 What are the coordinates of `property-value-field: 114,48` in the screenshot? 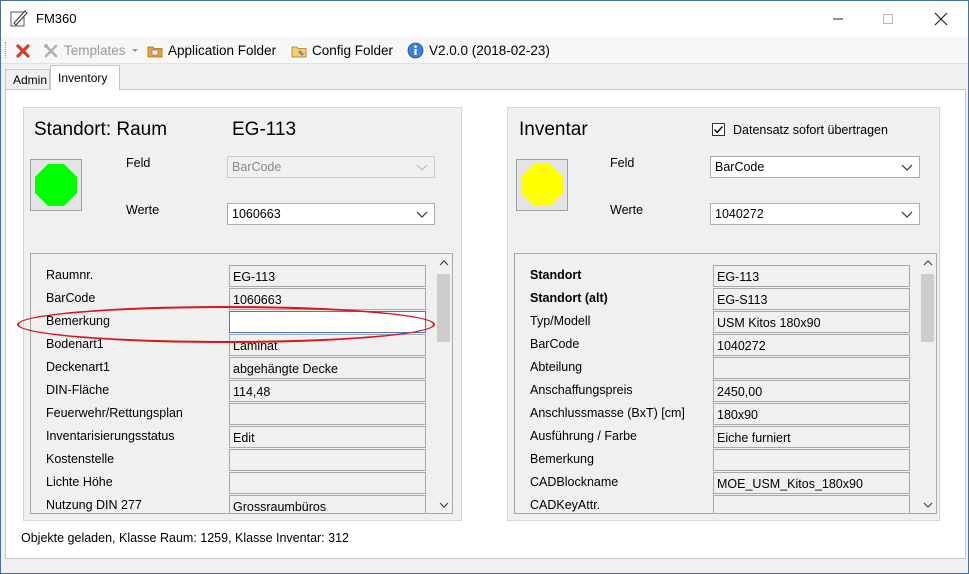 It's located at (327, 391).